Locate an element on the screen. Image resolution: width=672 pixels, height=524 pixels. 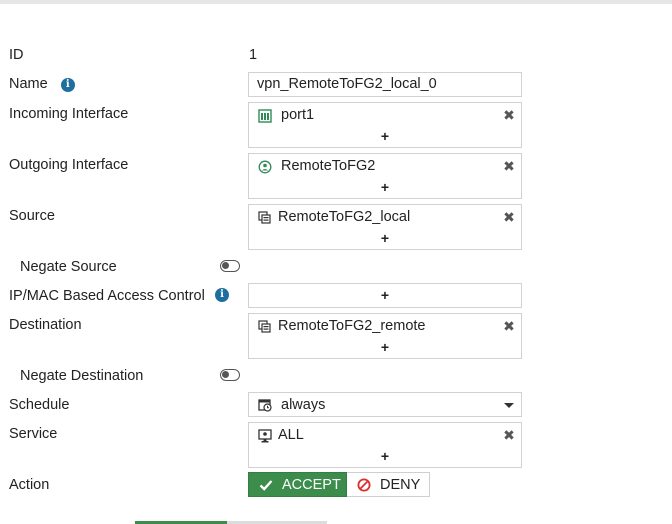
name-label-row: Name i is located at coordinates (42, 84).